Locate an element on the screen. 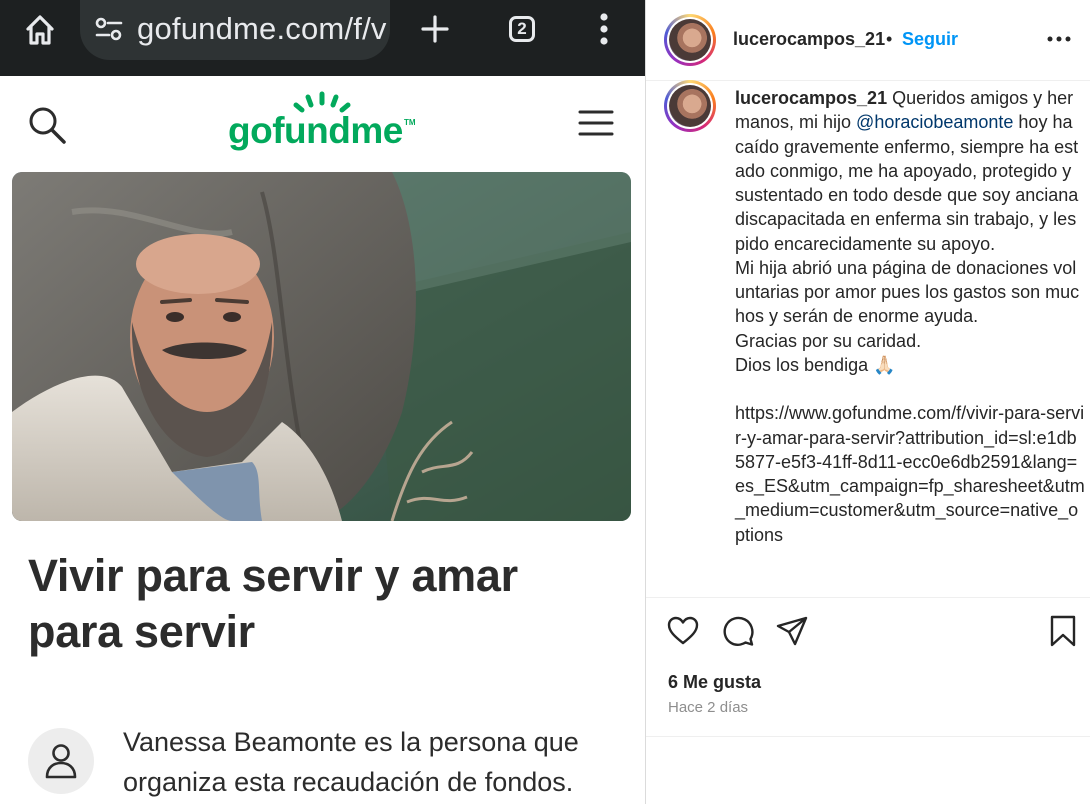 This screenshot has height=804, width=1090. search-icon is located at coordinates (47, 125).